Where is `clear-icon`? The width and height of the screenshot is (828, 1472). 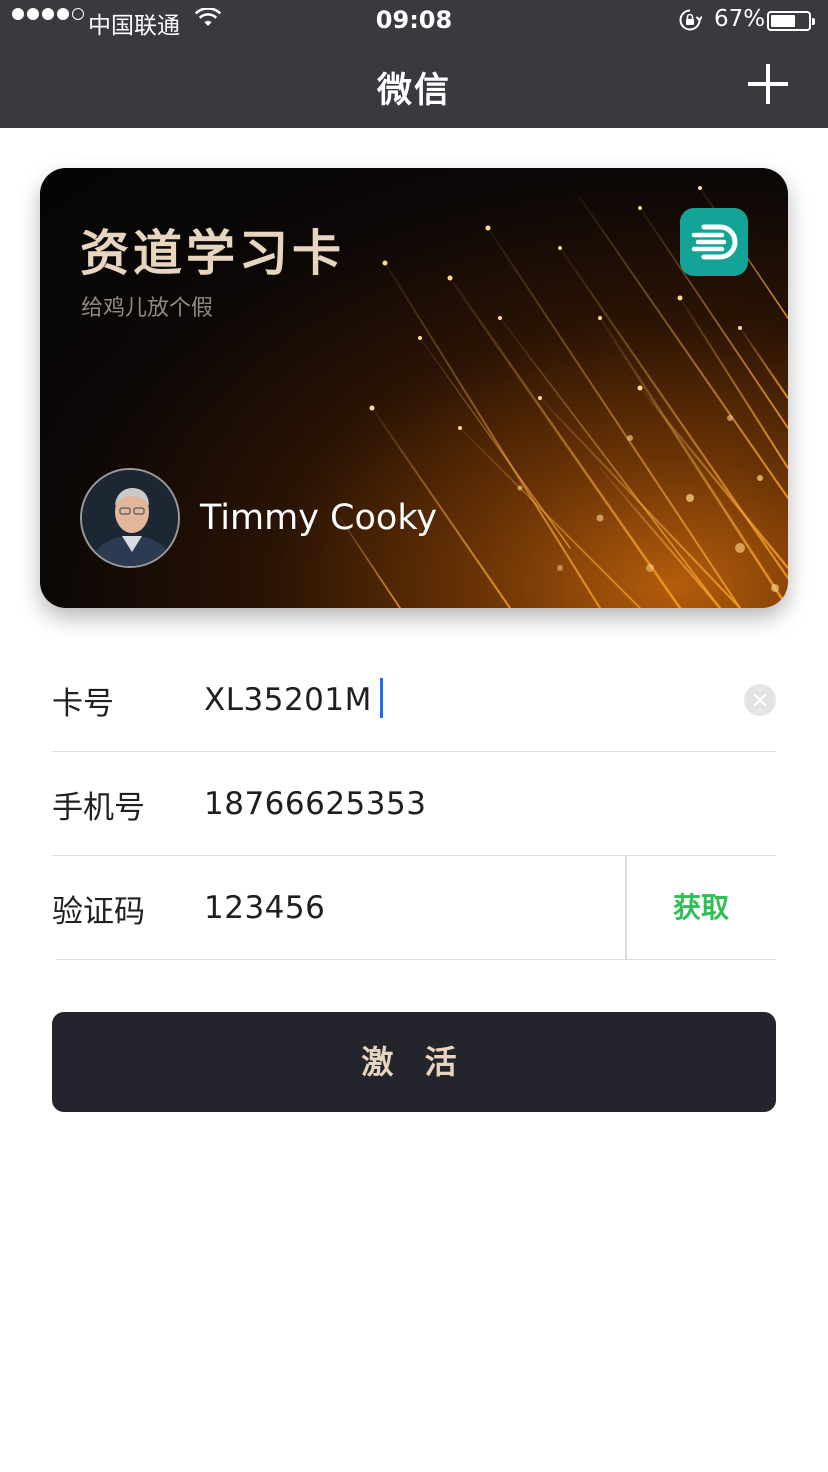 clear-icon is located at coordinates (760, 700).